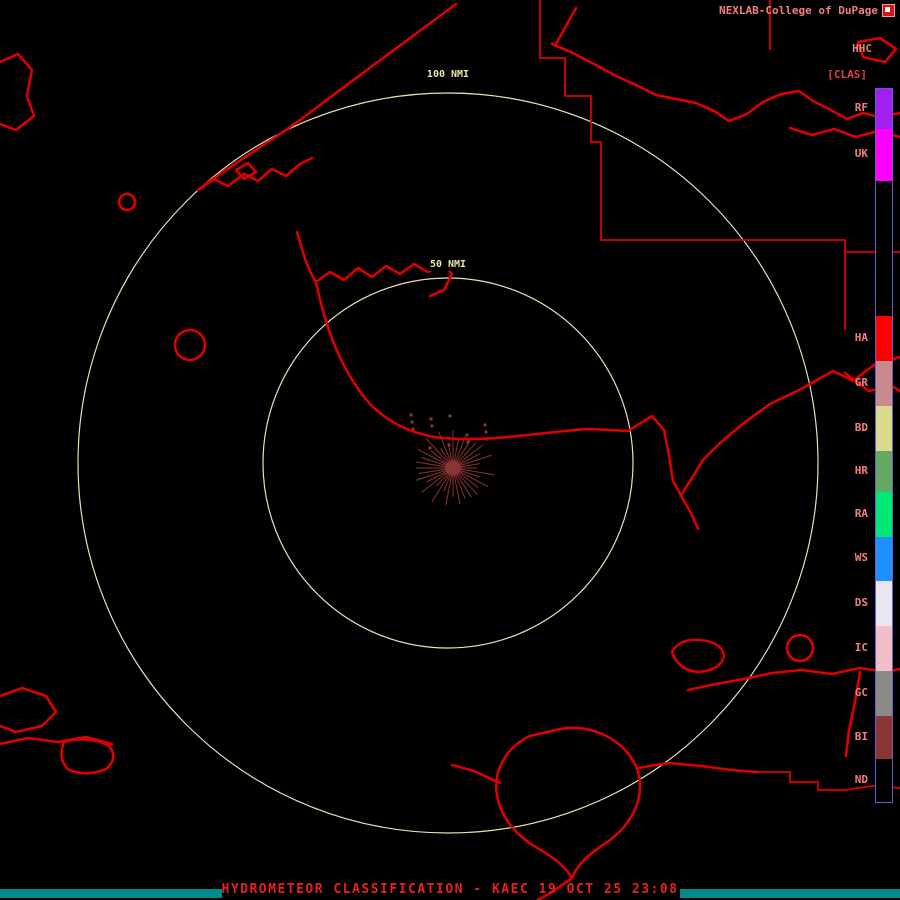 The width and height of the screenshot is (900, 900). Describe the element at coordinates (861, 337) in the screenshot. I see `legend-label-HA: HA` at that location.